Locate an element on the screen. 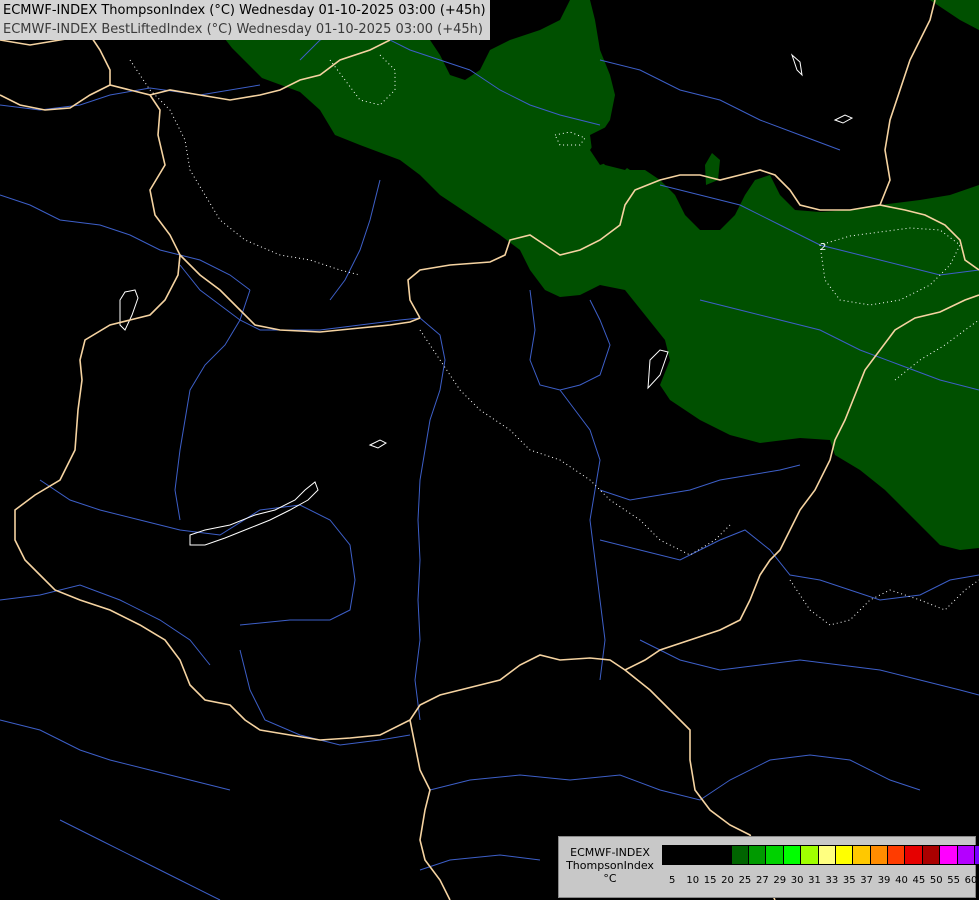 The image size is (979, 900). legend-tick-label: 15 is located at coordinates (710, 880).